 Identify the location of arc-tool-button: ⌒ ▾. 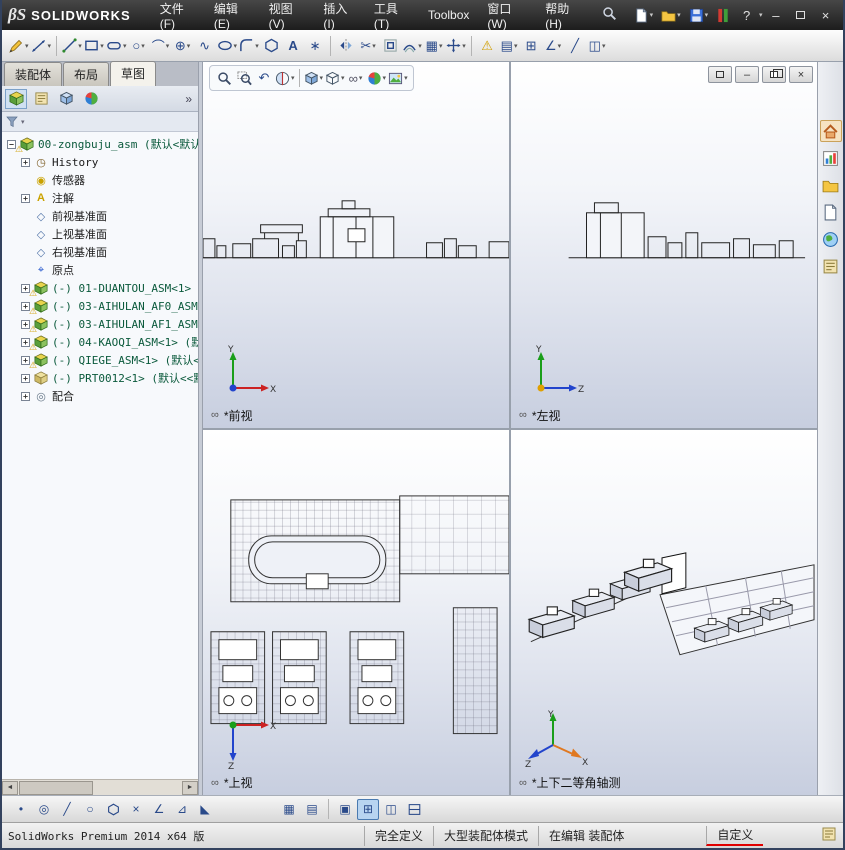
(161, 46).